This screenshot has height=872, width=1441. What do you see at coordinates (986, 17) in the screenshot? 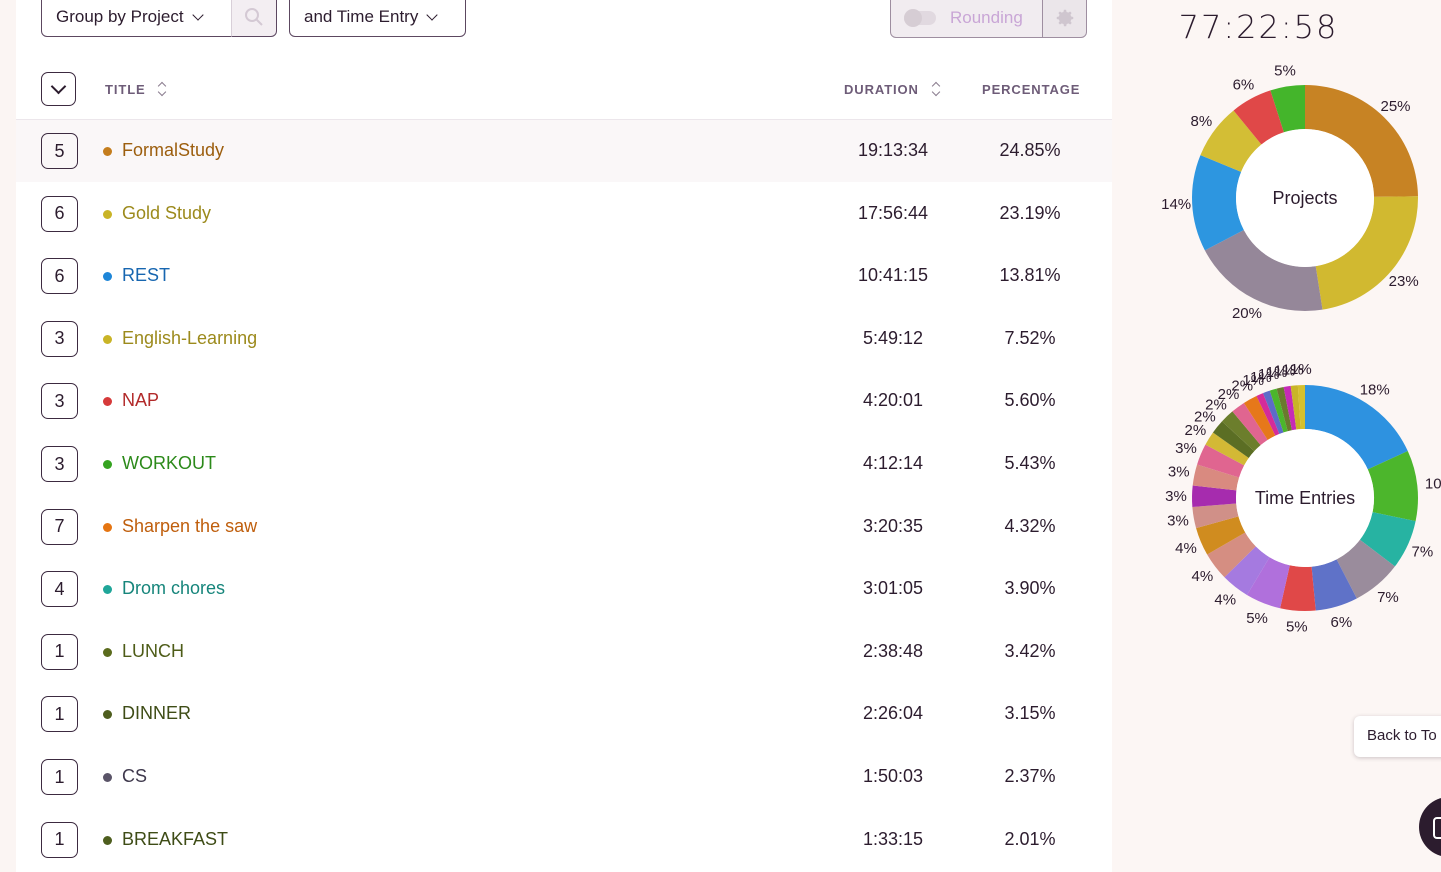
I see `rounding-label: Rounding` at bounding box center [986, 17].